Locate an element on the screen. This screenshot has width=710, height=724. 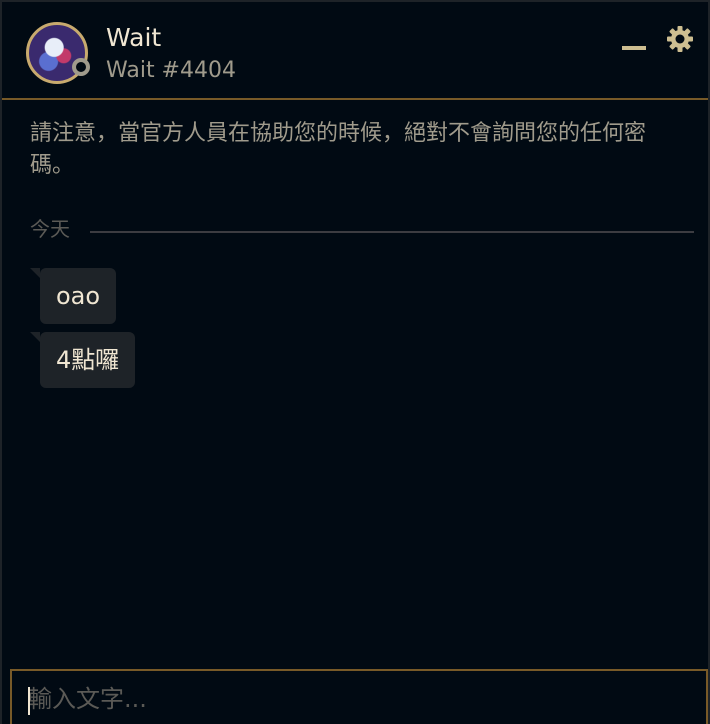
avatar-container is located at coordinates (58, 53).